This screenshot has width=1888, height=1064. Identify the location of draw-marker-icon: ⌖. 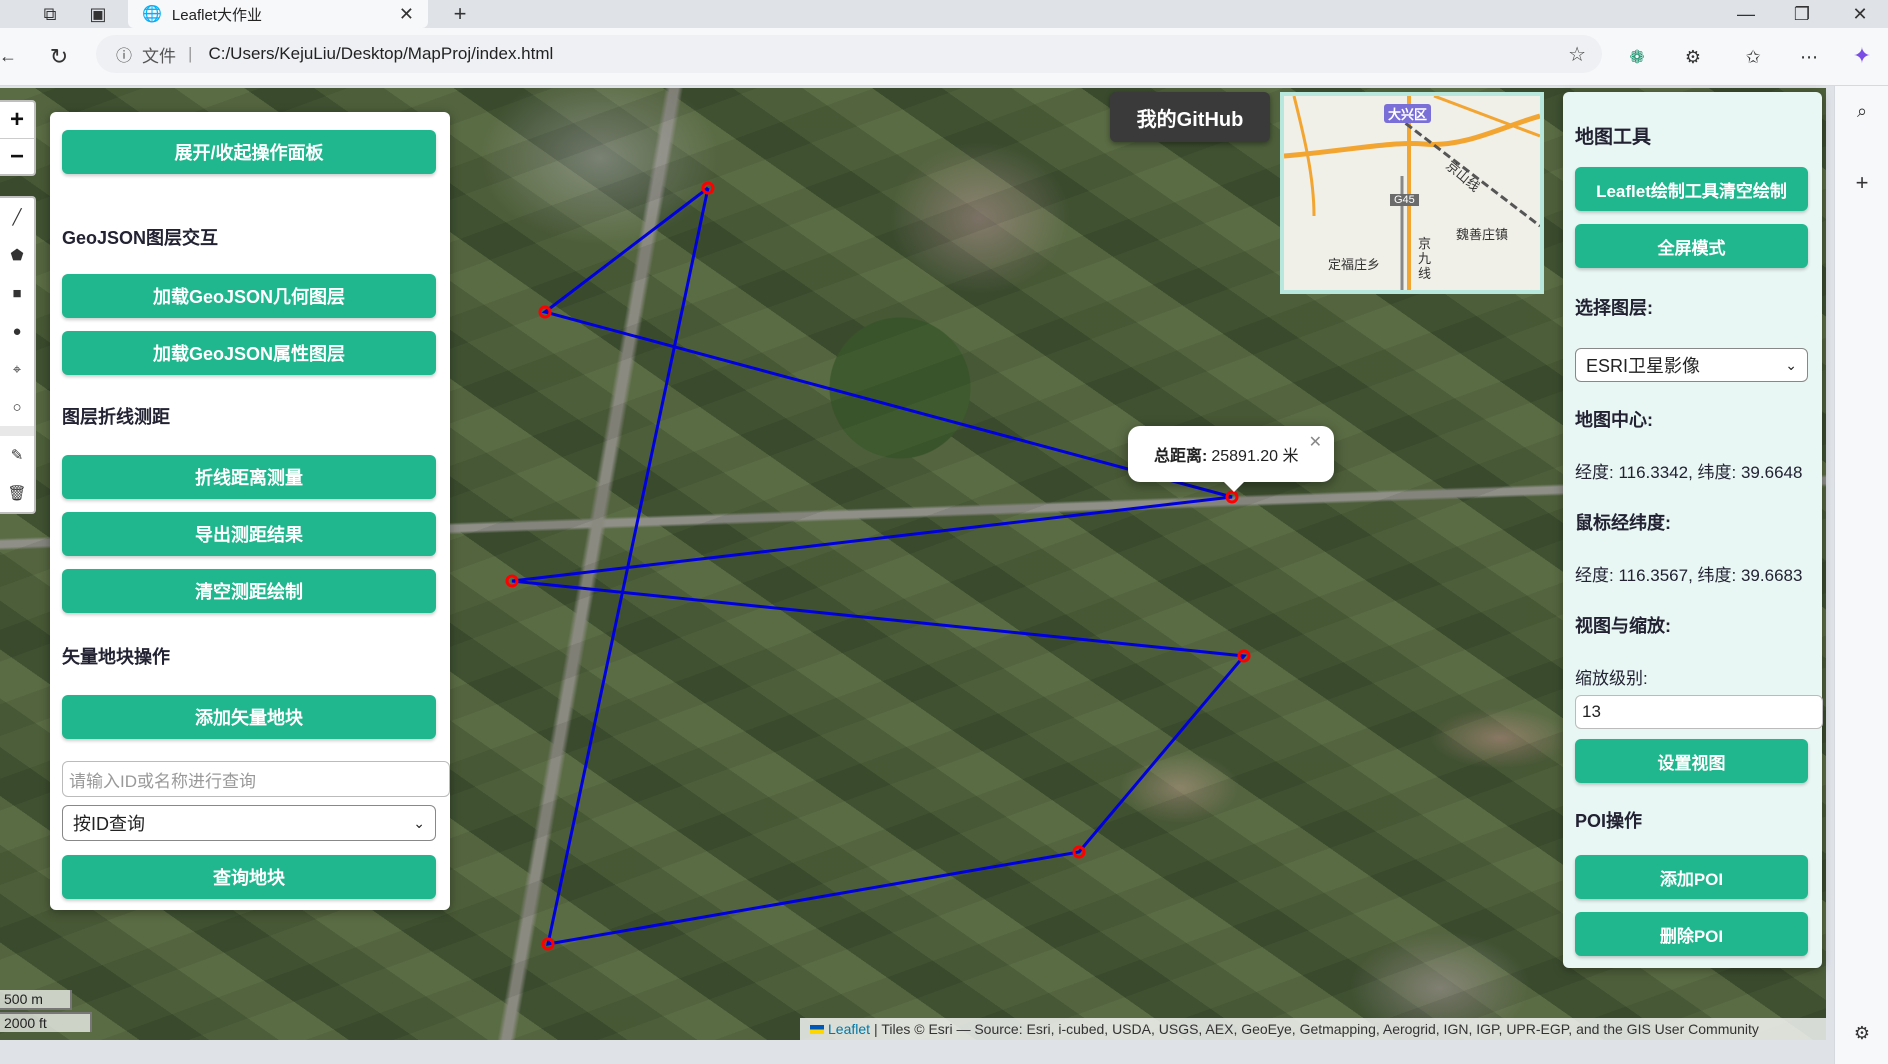
(17, 369).